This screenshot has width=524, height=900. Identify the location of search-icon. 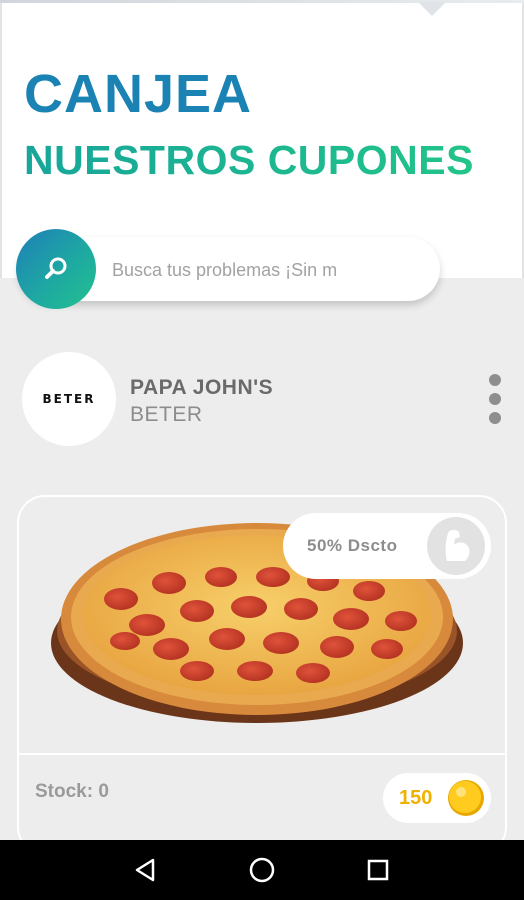
(56, 268).